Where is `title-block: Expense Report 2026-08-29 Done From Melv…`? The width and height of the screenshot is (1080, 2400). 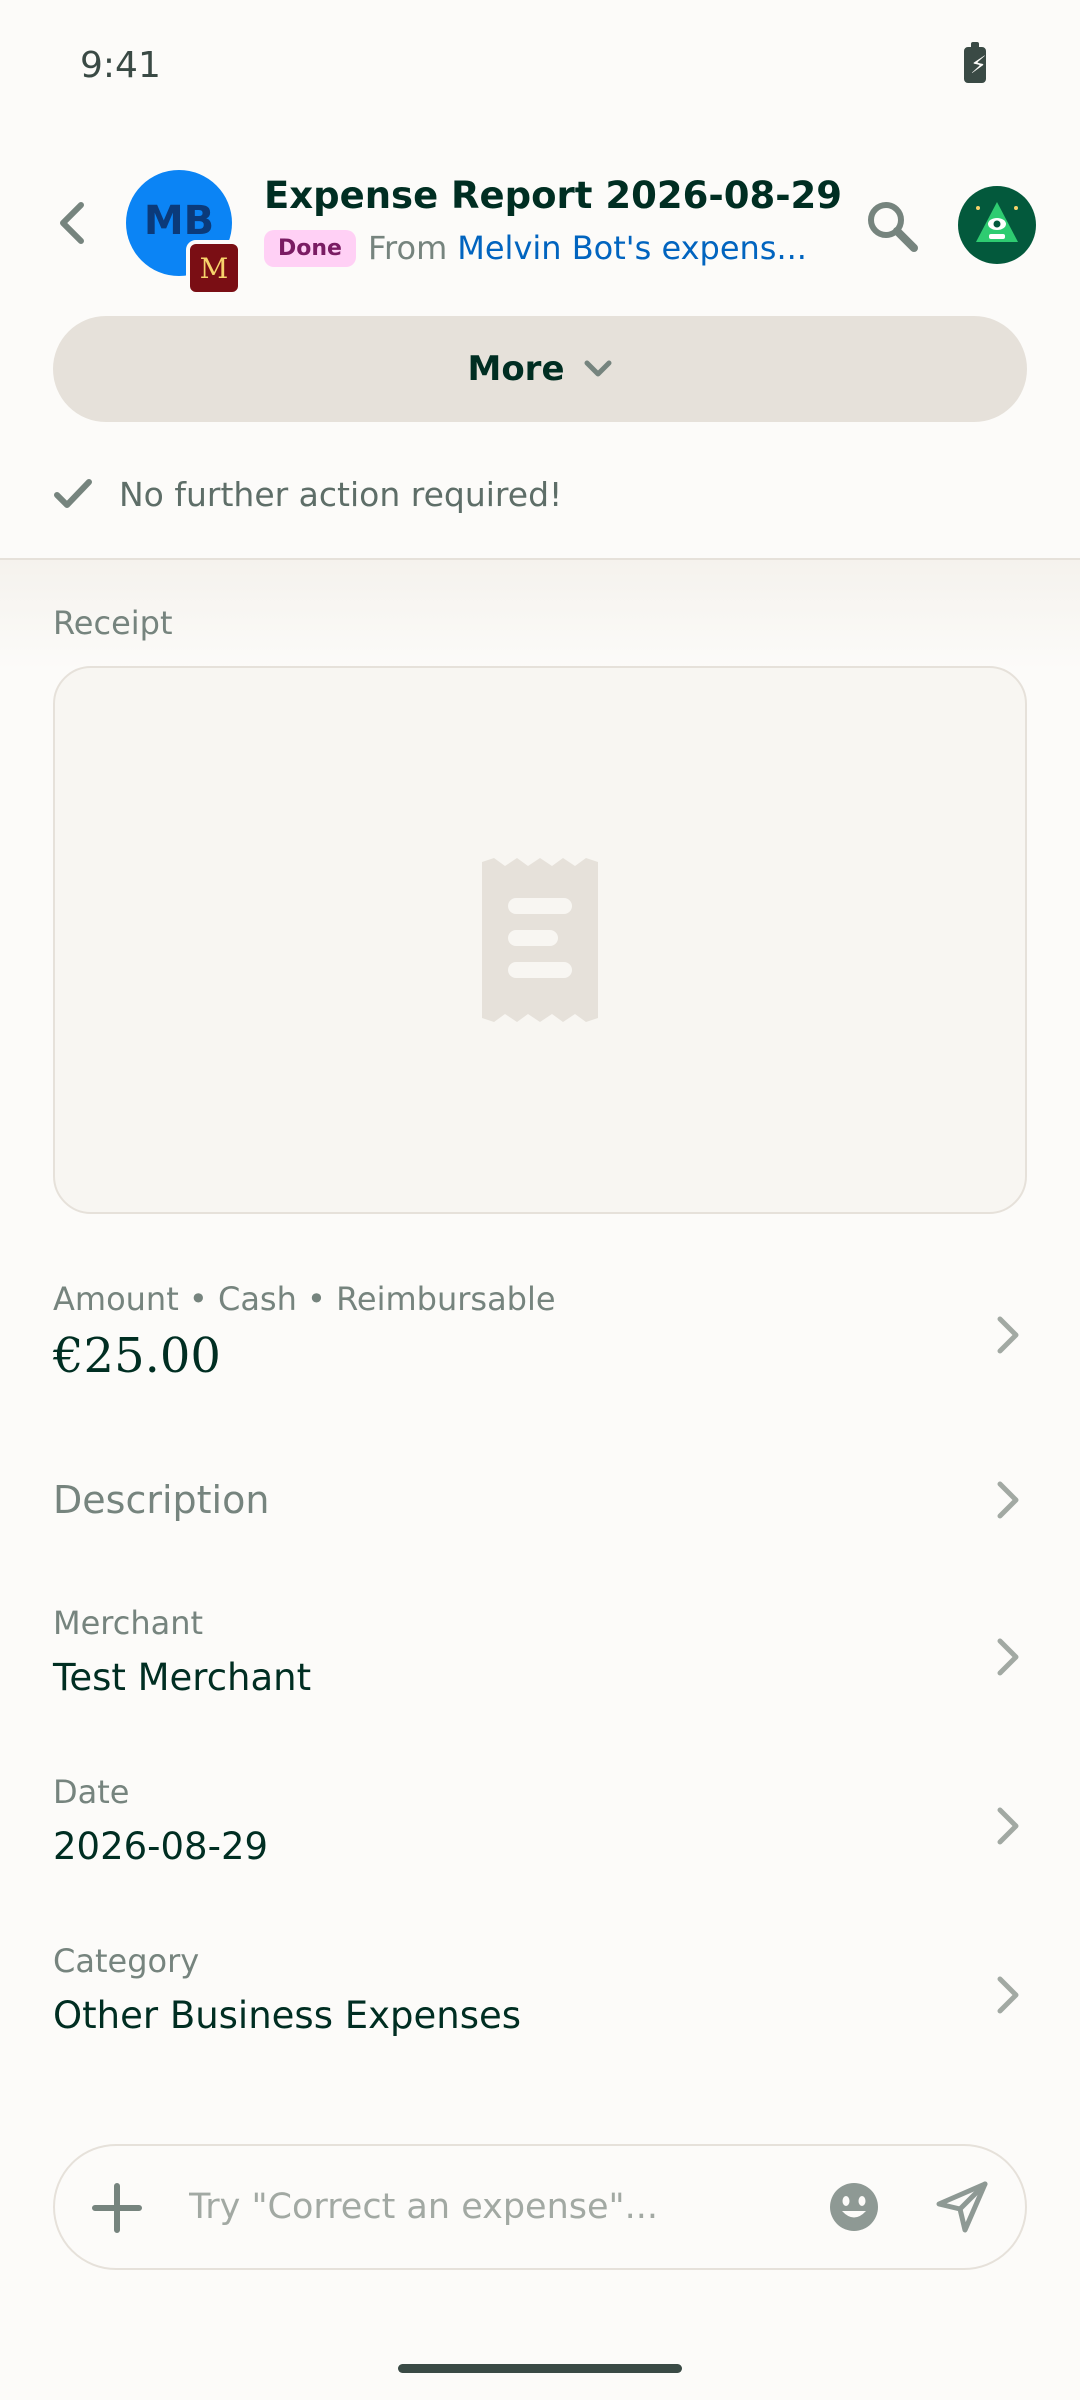 title-block: Expense Report 2026-08-29 Done From Melv… is located at coordinates (553, 220).